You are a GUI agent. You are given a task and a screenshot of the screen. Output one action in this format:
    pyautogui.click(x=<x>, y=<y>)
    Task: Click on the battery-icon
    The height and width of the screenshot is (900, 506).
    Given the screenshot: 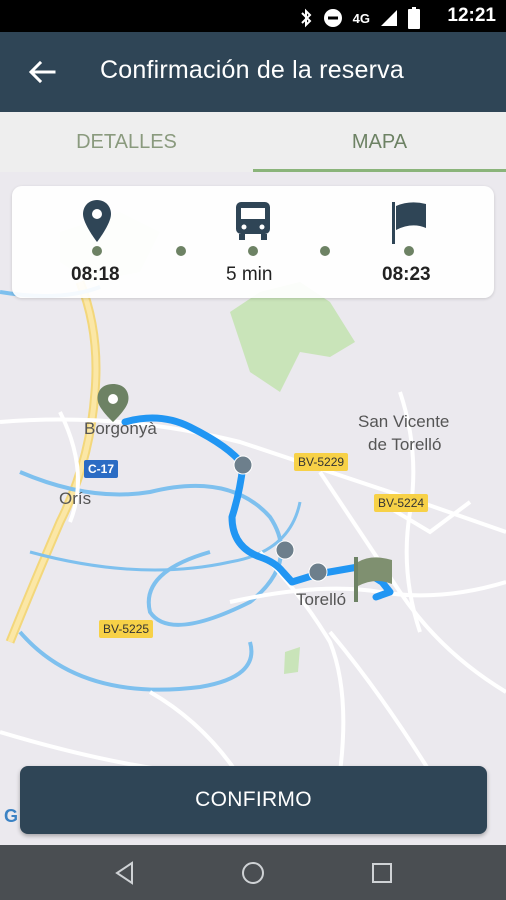 What is the action you would take?
    pyautogui.click(x=414, y=18)
    